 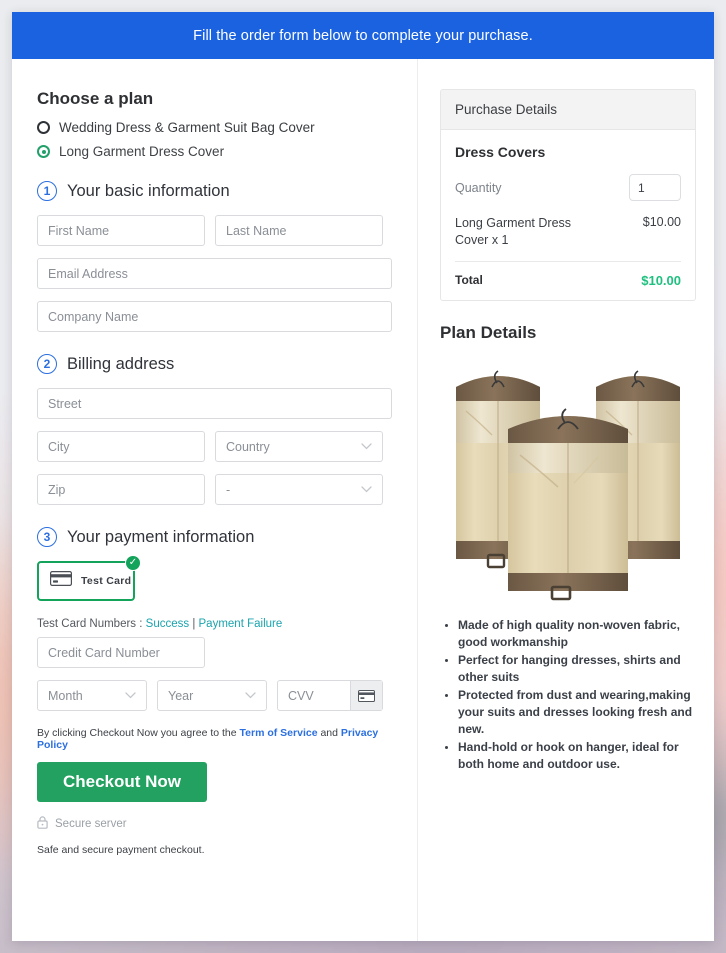 I want to click on country-select-value: Country, so click(x=248, y=446).